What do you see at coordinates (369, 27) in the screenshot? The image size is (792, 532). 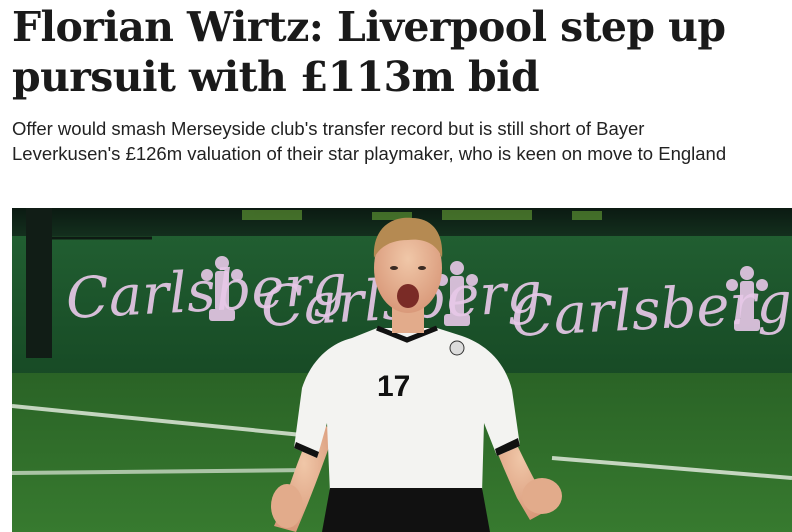 I see `headline-line-1: Florian Wirtz: Liverpool step up` at bounding box center [369, 27].